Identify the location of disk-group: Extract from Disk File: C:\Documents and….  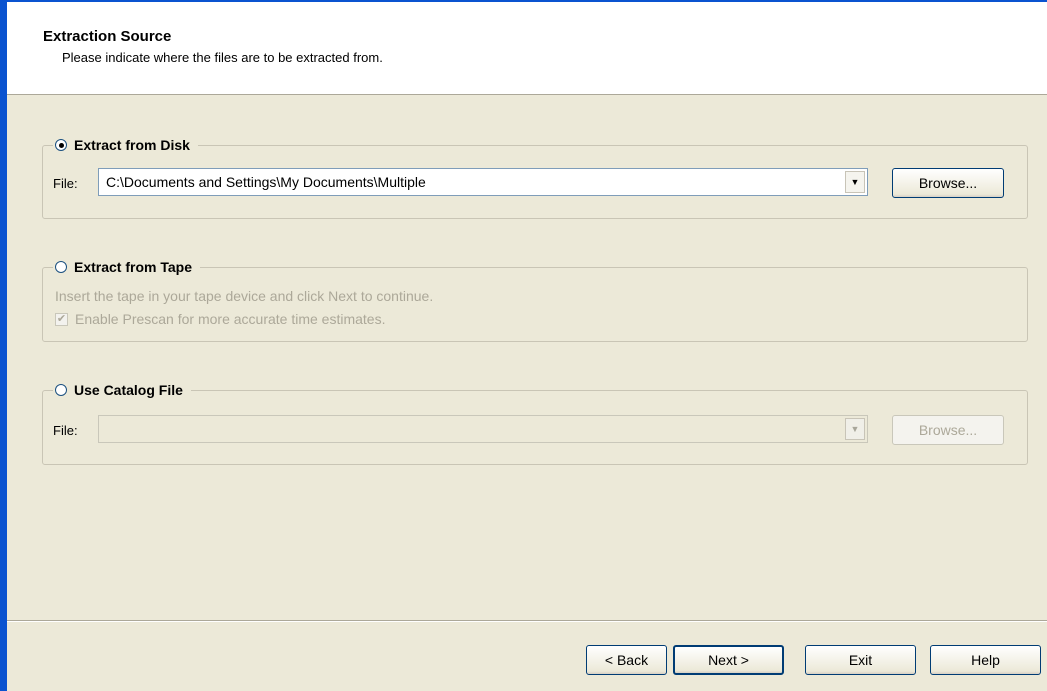
(535, 177).